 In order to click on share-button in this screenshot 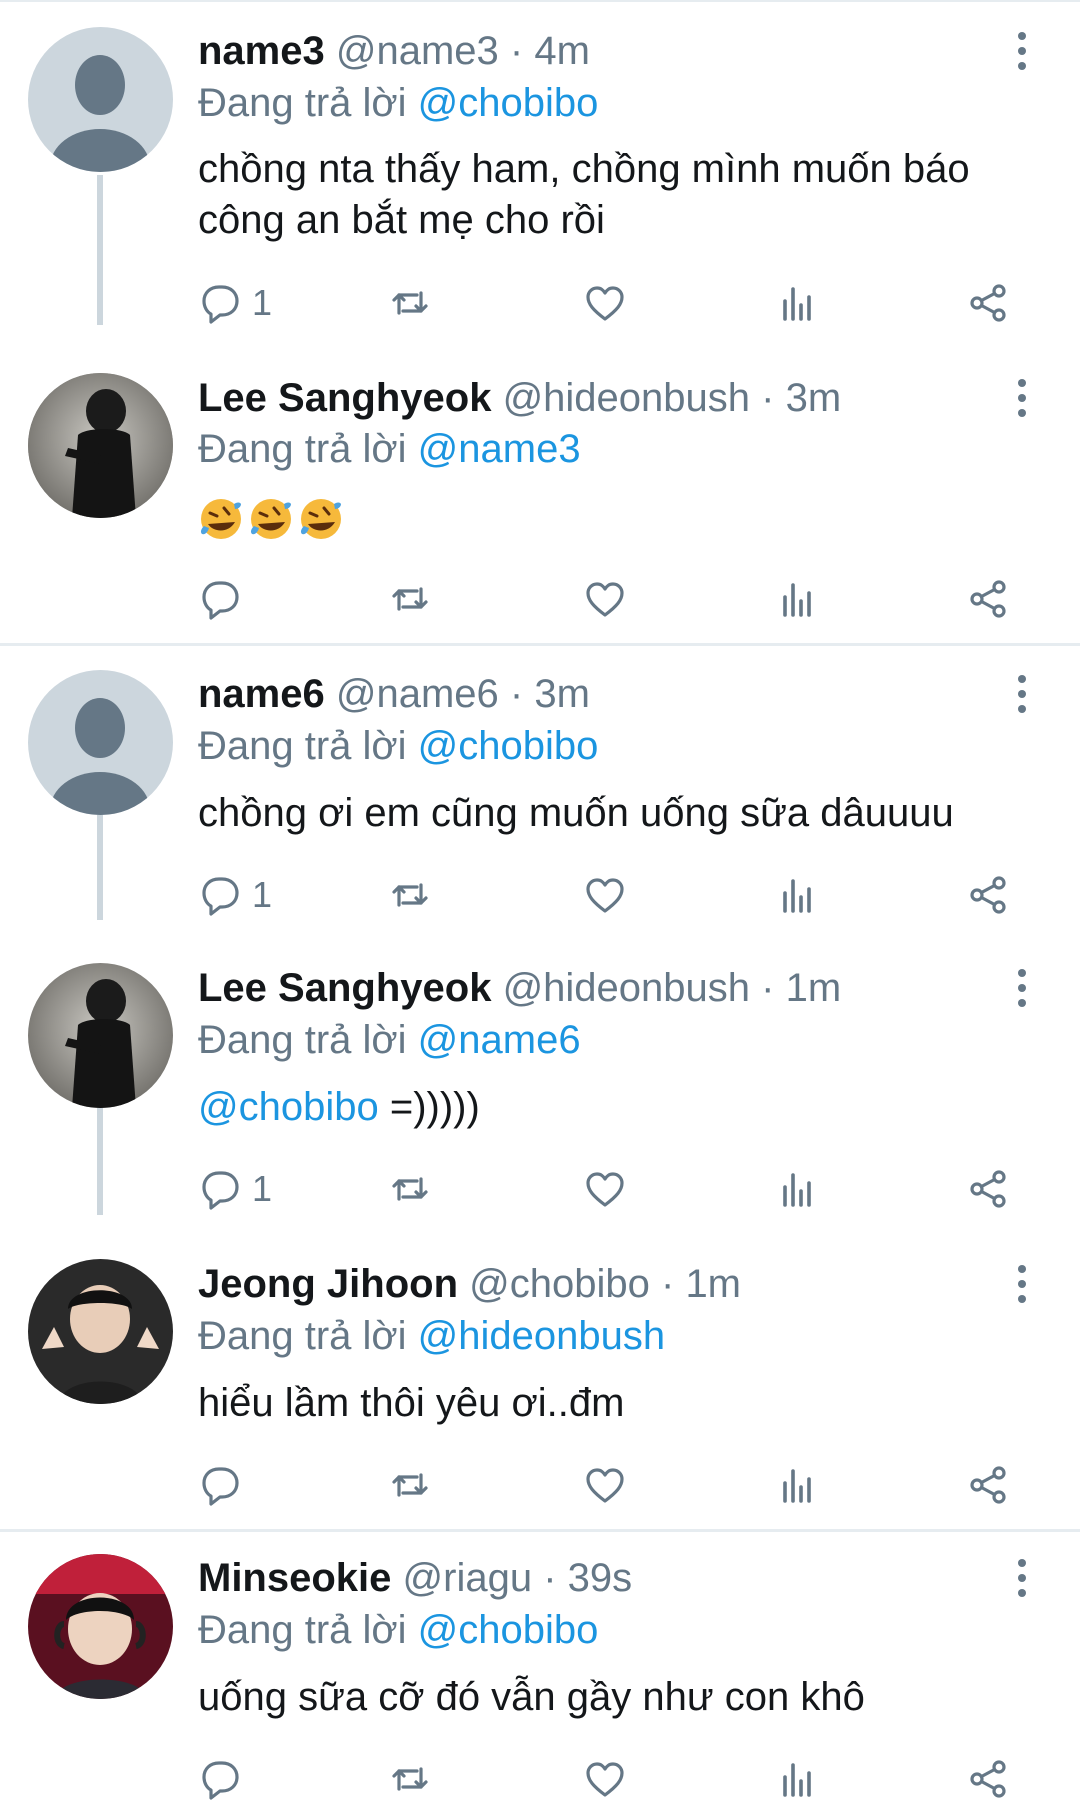, I will do `click(988, 1779)`.